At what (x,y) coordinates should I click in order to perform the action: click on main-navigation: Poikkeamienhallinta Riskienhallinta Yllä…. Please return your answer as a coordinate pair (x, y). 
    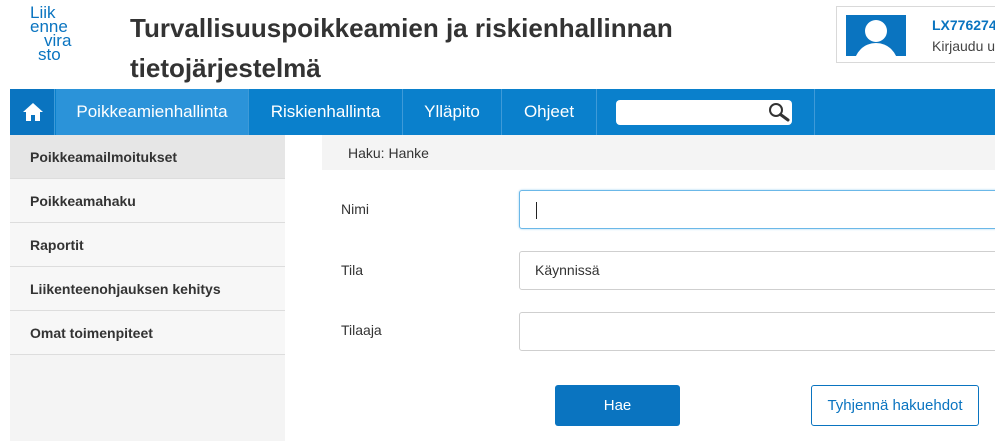
    Looking at the image, I should click on (502, 112).